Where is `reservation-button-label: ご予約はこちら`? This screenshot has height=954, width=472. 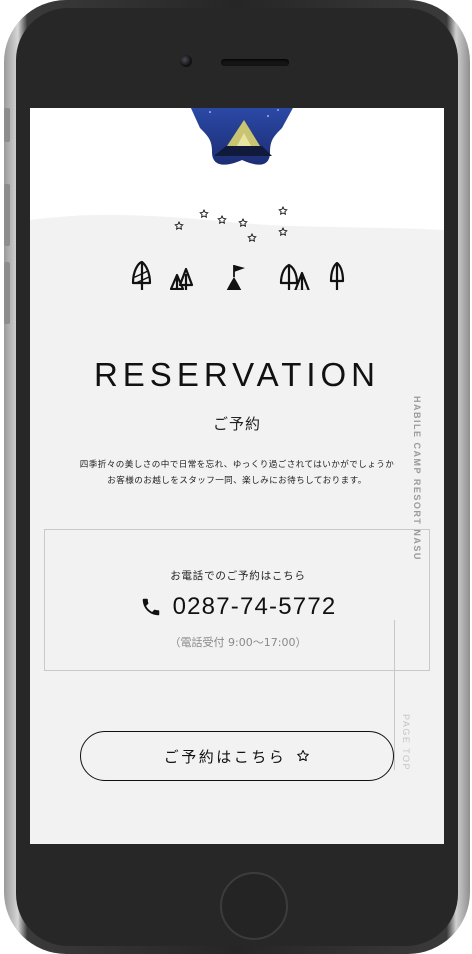
reservation-button-label: ご予約はこちら is located at coordinates (225, 756).